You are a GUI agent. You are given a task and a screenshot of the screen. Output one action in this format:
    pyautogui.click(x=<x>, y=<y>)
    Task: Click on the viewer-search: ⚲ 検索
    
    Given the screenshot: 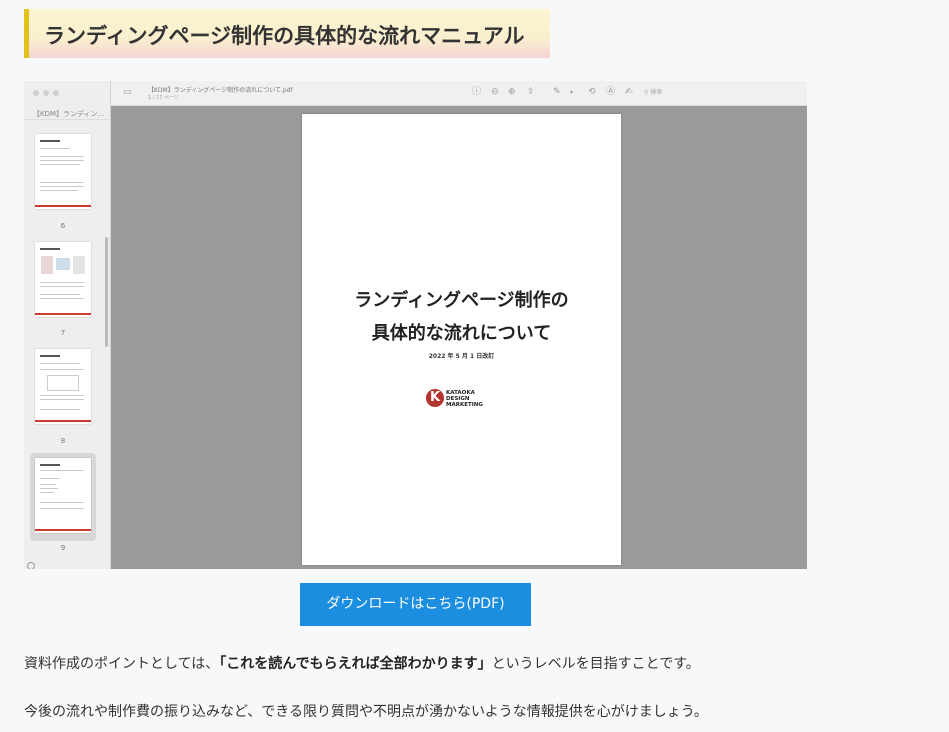 What is the action you would take?
    pyautogui.click(x=669, y=92)
    